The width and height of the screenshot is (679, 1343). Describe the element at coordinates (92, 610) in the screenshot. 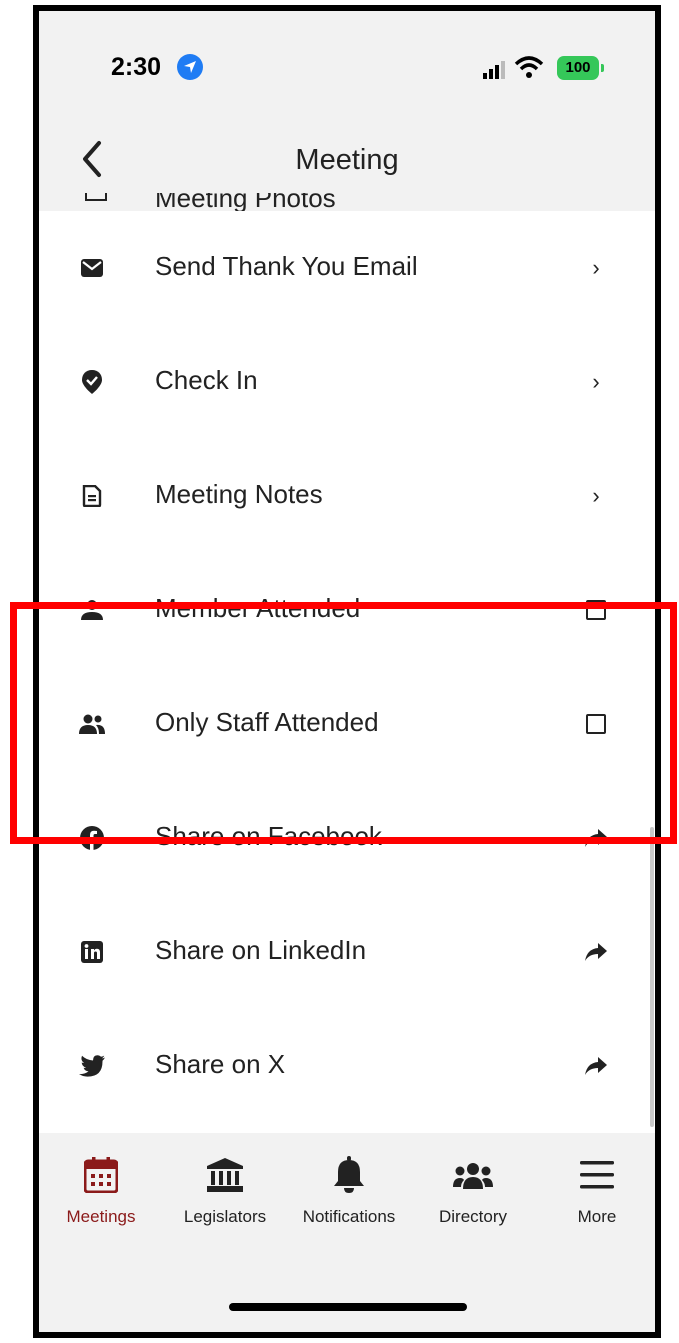

I see `person-icon` at that location.